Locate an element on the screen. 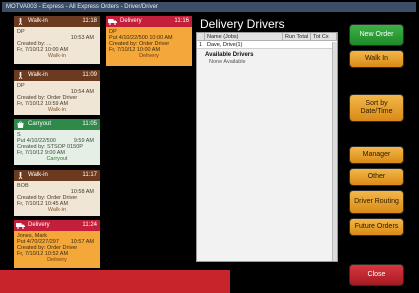 This screenshot has width=419, height=293. drivers-table-header: Name (Jobs) Run Total Tot Cx is located at coordinates (267, 37).